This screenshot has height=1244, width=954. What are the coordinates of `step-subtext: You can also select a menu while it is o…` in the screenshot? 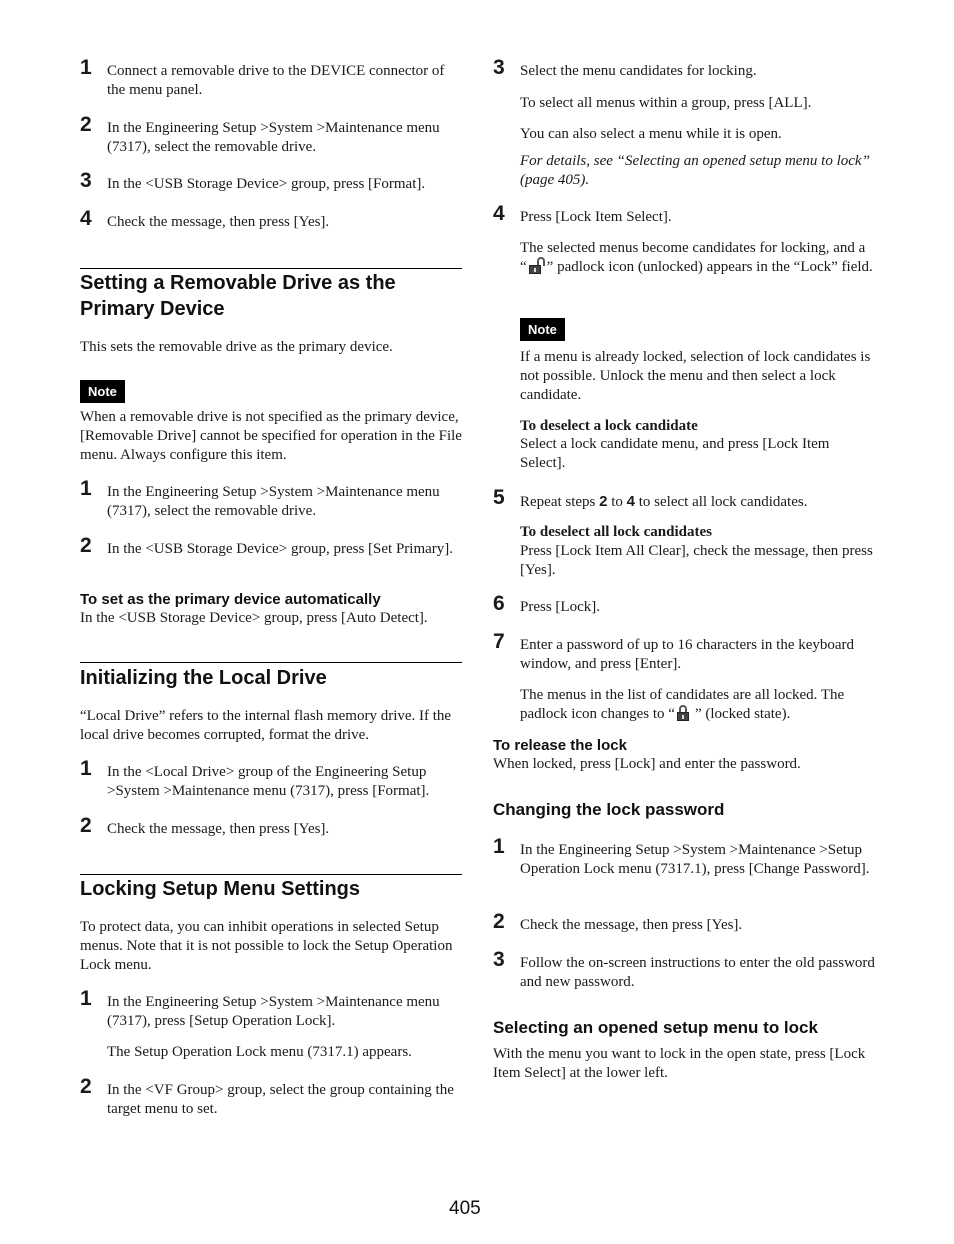 It's located at (651, 134).